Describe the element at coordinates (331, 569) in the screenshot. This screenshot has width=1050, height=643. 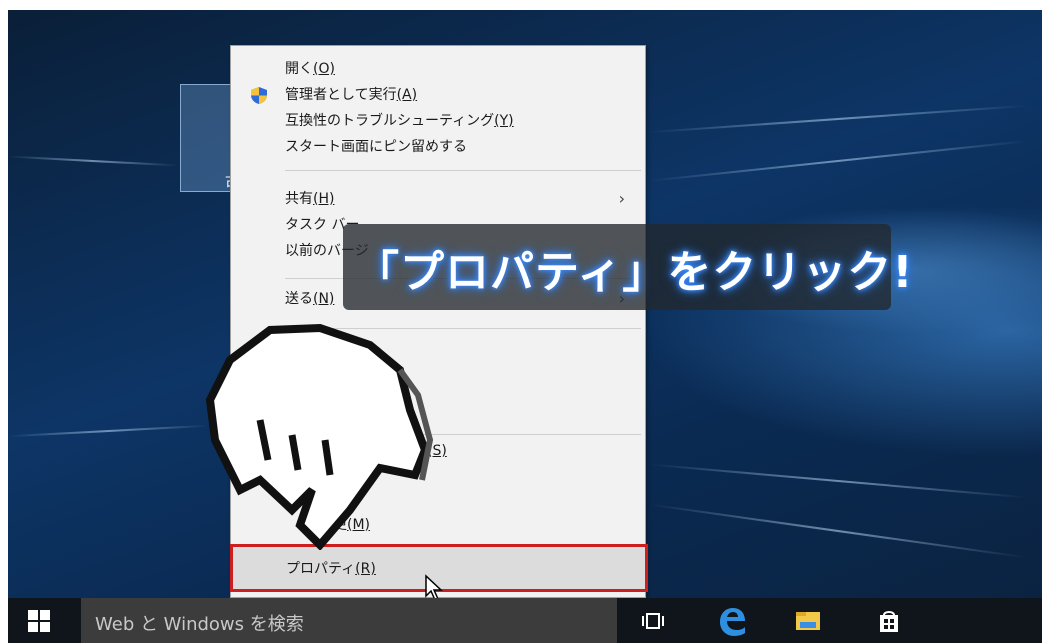
I see `properties-label: プロパティ(R)` at that location.